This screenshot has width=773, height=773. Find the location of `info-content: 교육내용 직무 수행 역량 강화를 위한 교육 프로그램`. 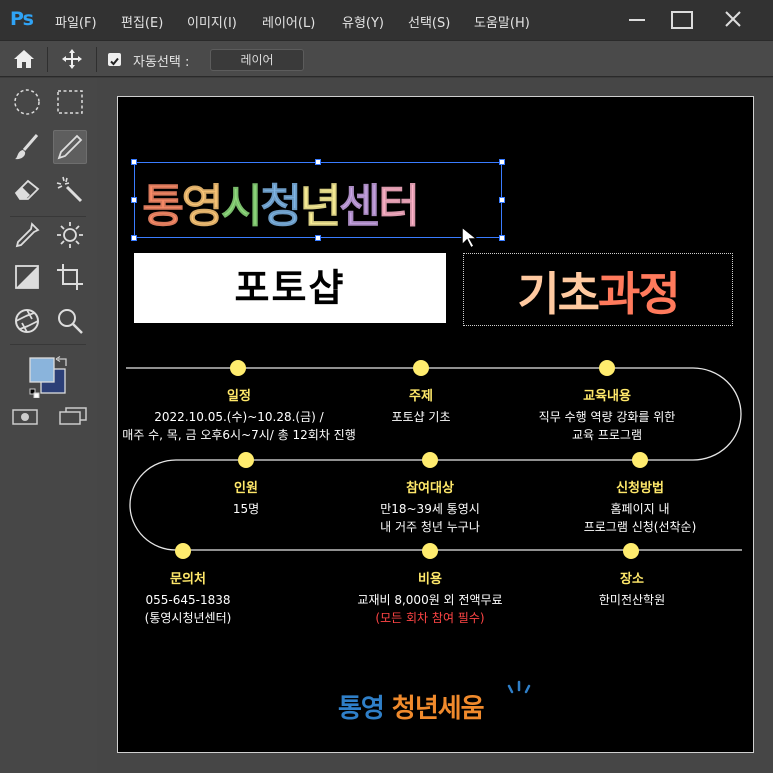

info-content: 교육내용 직무 수행 역량 강화를 위한 교육 프로그램 is located at coordinates (607, 414).